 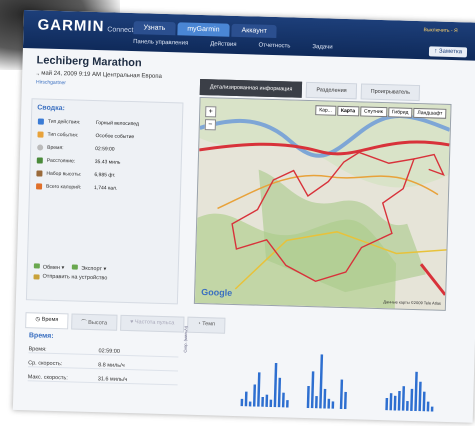 I want to click on add-note-label: Заметка, so click(x=450, y=52).